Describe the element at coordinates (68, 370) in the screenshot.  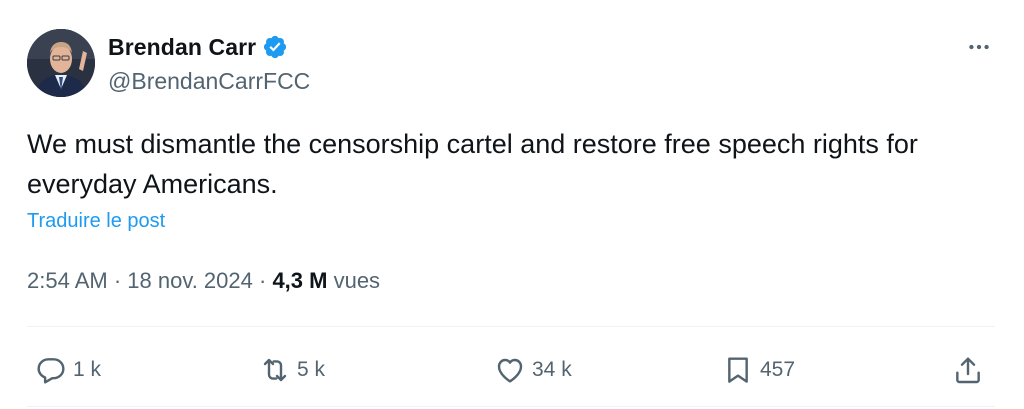
I see `reply-button: 1 k` at that location.